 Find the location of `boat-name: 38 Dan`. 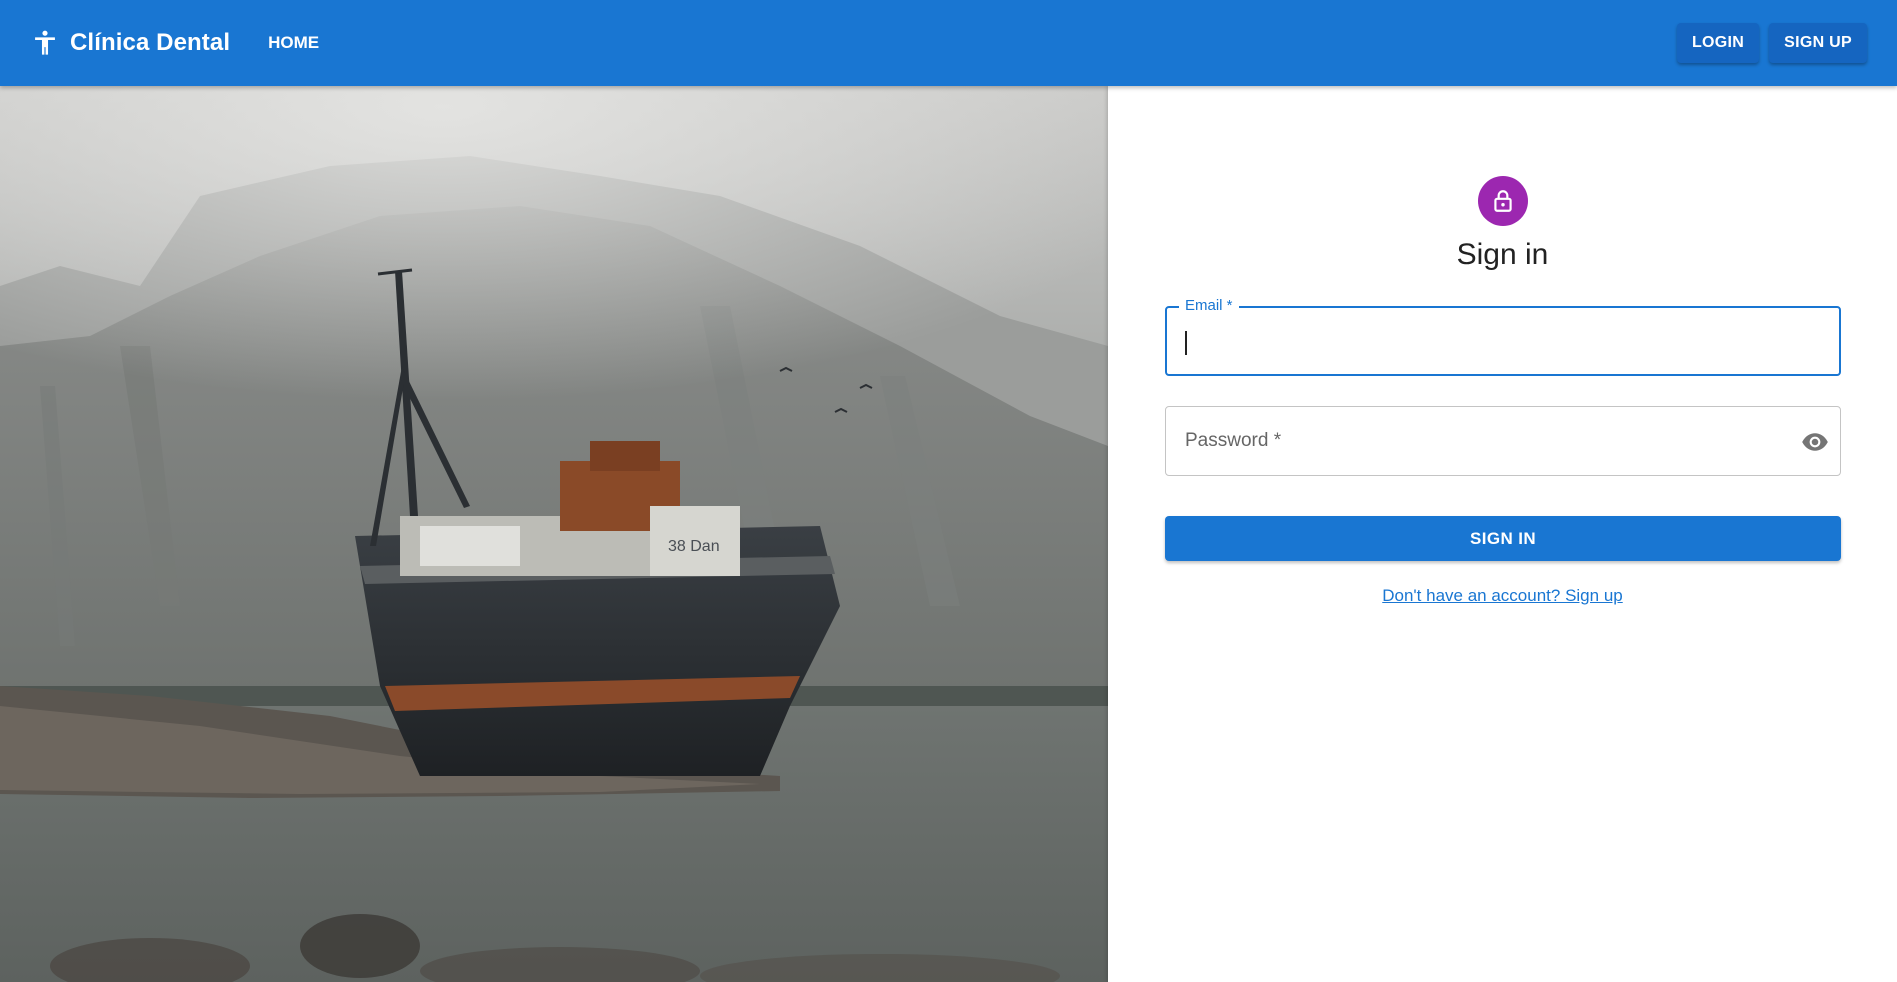

boat-name: 38 Dan is located at coordinates (694, 546).